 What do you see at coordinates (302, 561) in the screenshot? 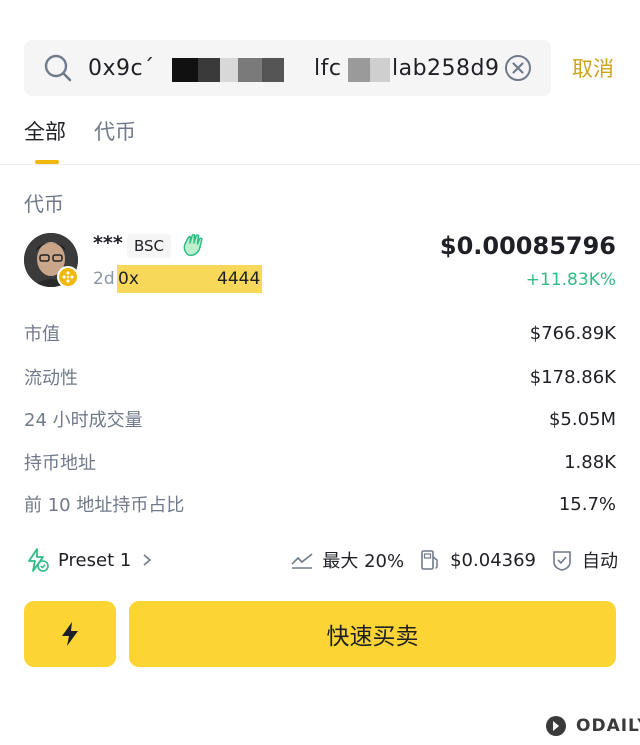
I see `slippage-icon` at bounding box center [302, 561].